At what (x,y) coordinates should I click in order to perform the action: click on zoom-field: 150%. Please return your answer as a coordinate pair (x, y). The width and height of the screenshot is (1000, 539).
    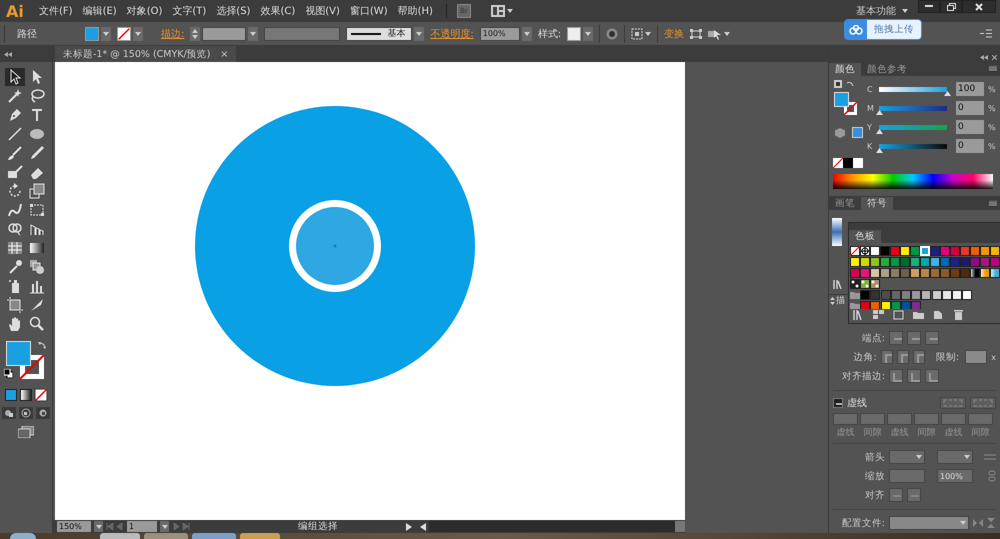
    Looking at the image, I should click on (74, 526).